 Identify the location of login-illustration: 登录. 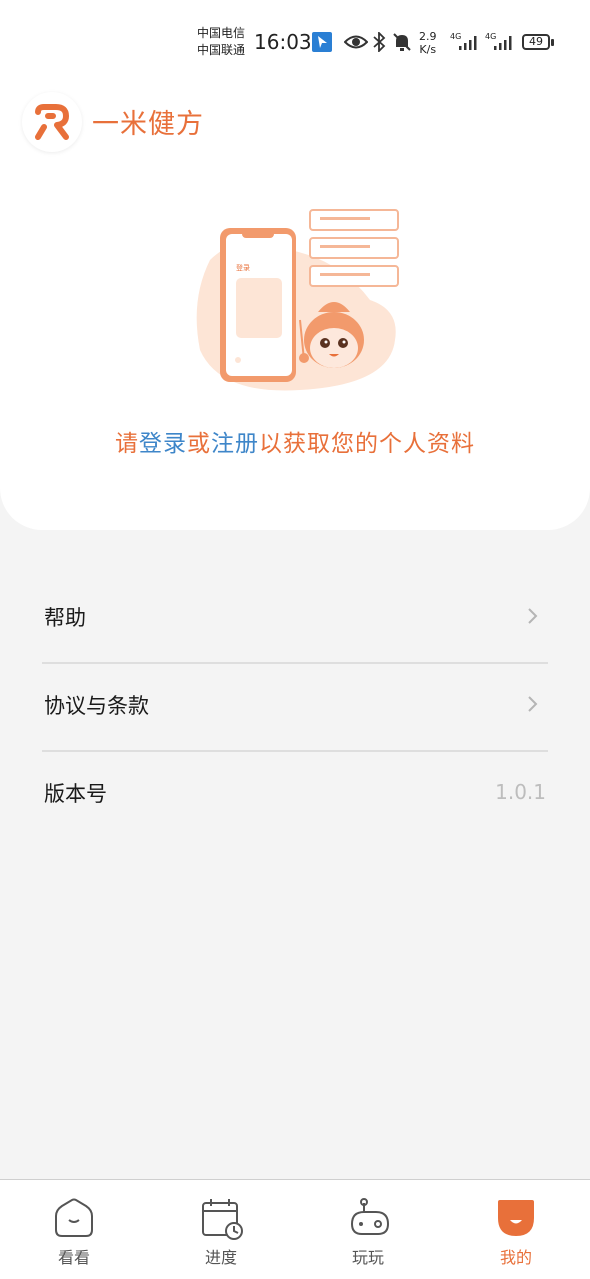
(297, 300).